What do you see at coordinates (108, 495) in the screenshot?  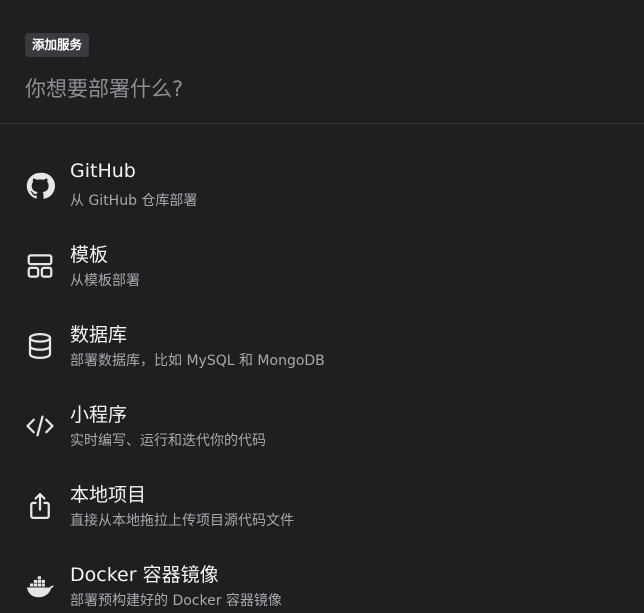 I see `option-title: 本地项目` at bounding box center [108, 495].